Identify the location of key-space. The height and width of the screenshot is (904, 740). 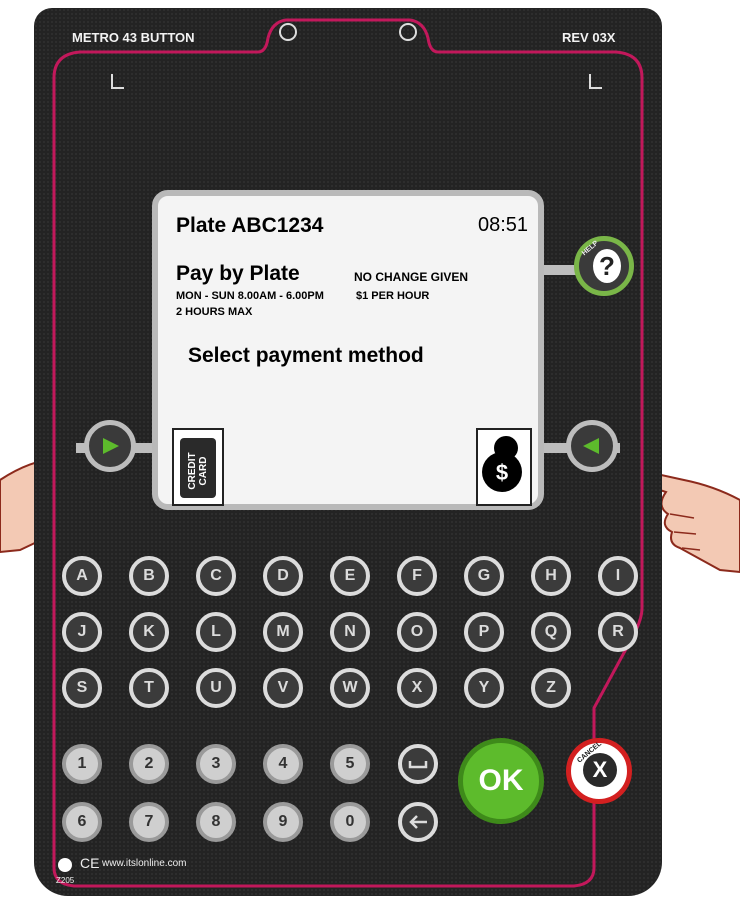
(418, 764).